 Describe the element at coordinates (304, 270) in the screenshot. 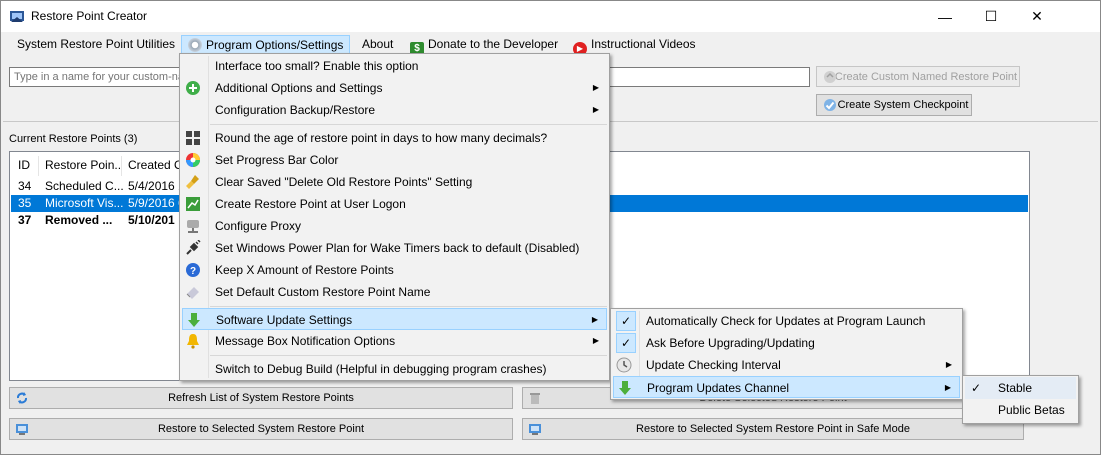

I see `menu-item-label: Keep X Amount of Restore Points` at that location.